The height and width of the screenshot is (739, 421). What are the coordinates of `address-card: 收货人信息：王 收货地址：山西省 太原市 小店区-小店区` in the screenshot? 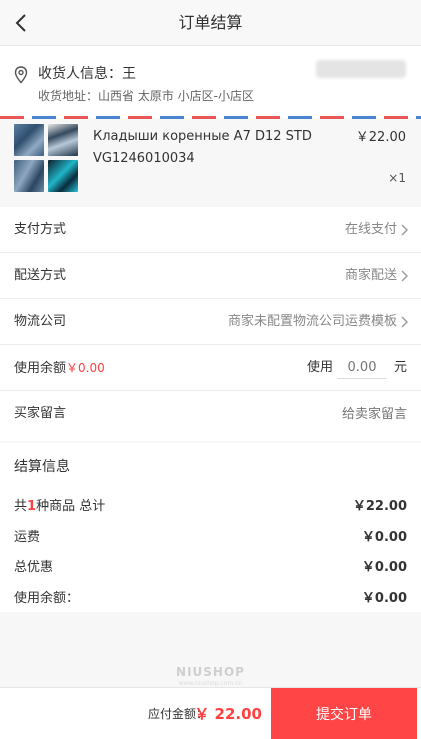 It's located at (210, 82).